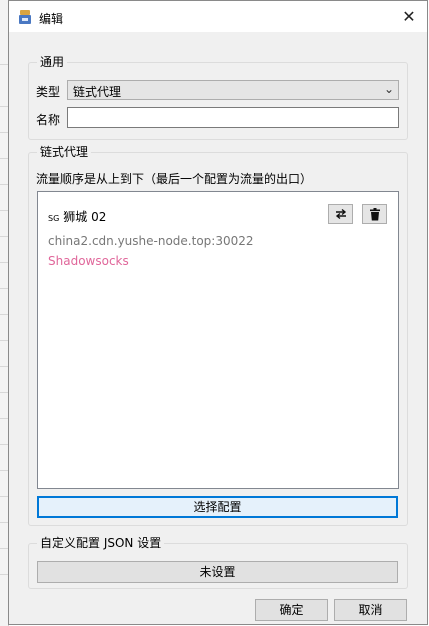 The height and width of the screenshot is (626, 429). I want to click on chain-hint: 流量顺序是从上到下（最后一个配置为流量的出口）, so click(174, 179).